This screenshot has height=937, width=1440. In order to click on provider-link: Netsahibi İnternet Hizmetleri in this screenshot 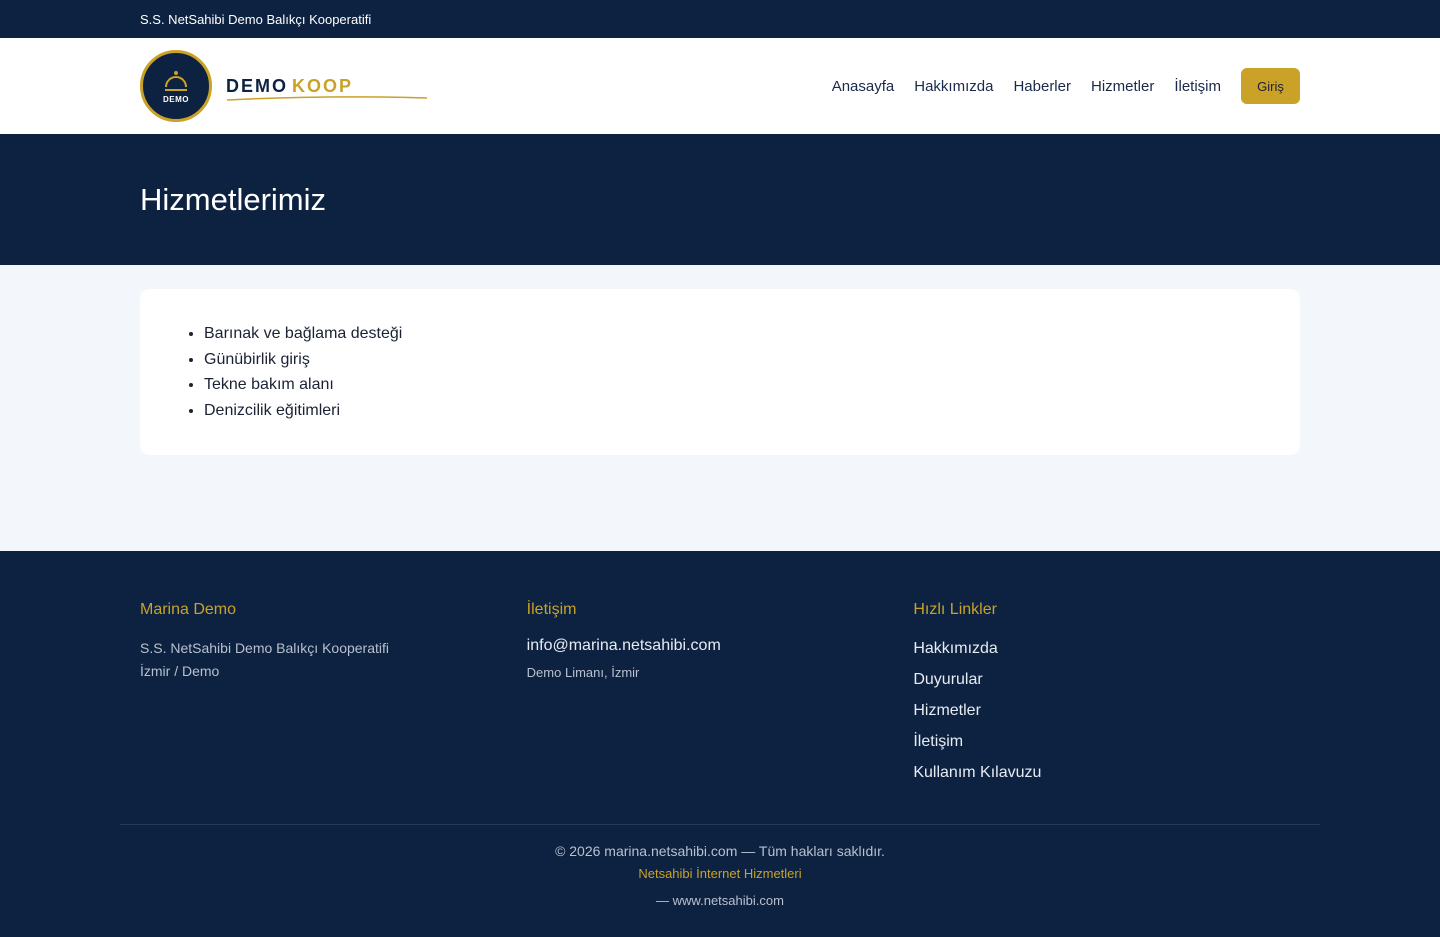, I will do `click(719, 873)`.